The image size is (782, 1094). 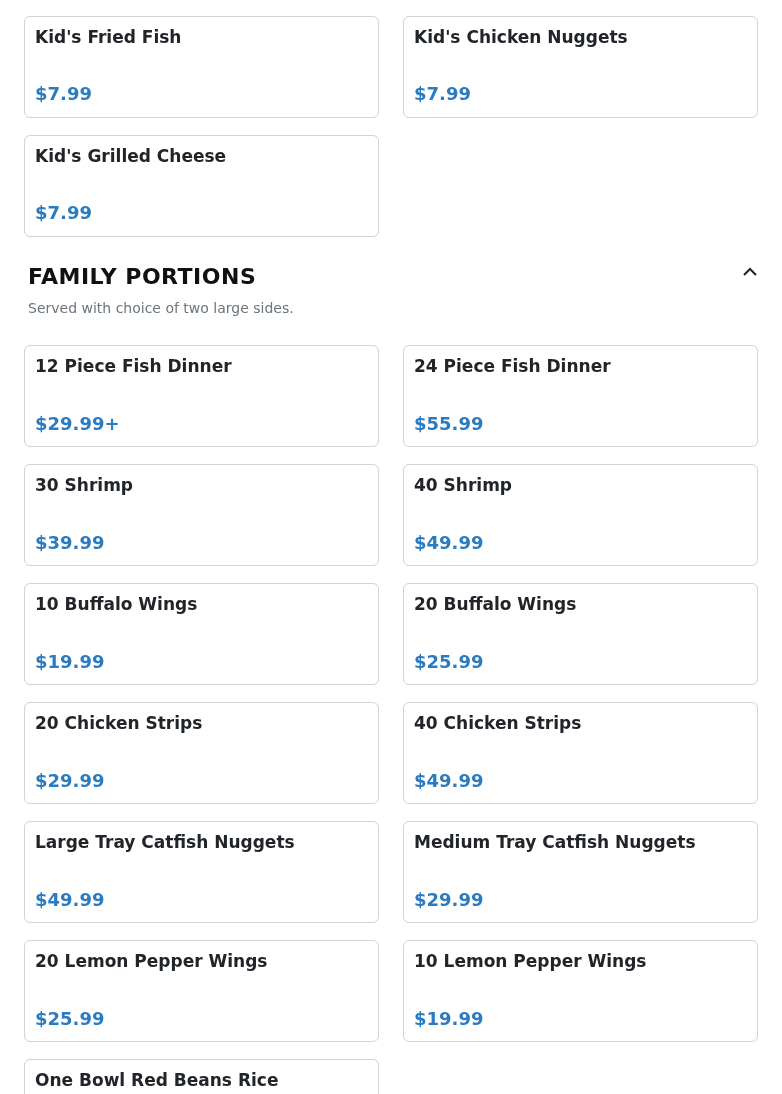 What do you see at coordinates (555, 842) in the screenshot?
I see `item-name: Medium Tray Catfish Nuggets` at bounding box center [555, 842].